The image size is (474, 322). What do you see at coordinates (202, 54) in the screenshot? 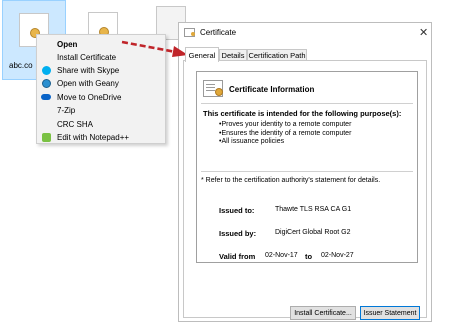
I see `tab-general: General` at bounding box center [202, 54].